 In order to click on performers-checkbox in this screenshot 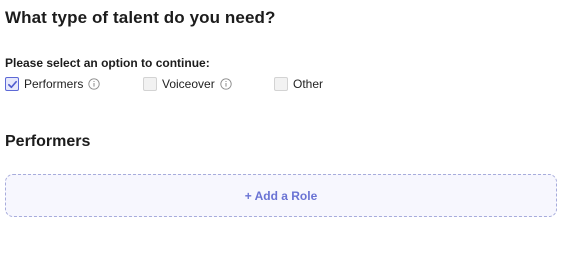, I will do `click(12, 84)`.